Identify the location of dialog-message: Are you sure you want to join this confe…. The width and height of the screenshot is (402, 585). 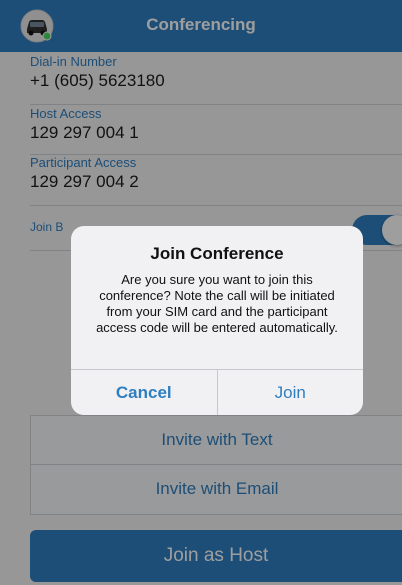
(217, 303).